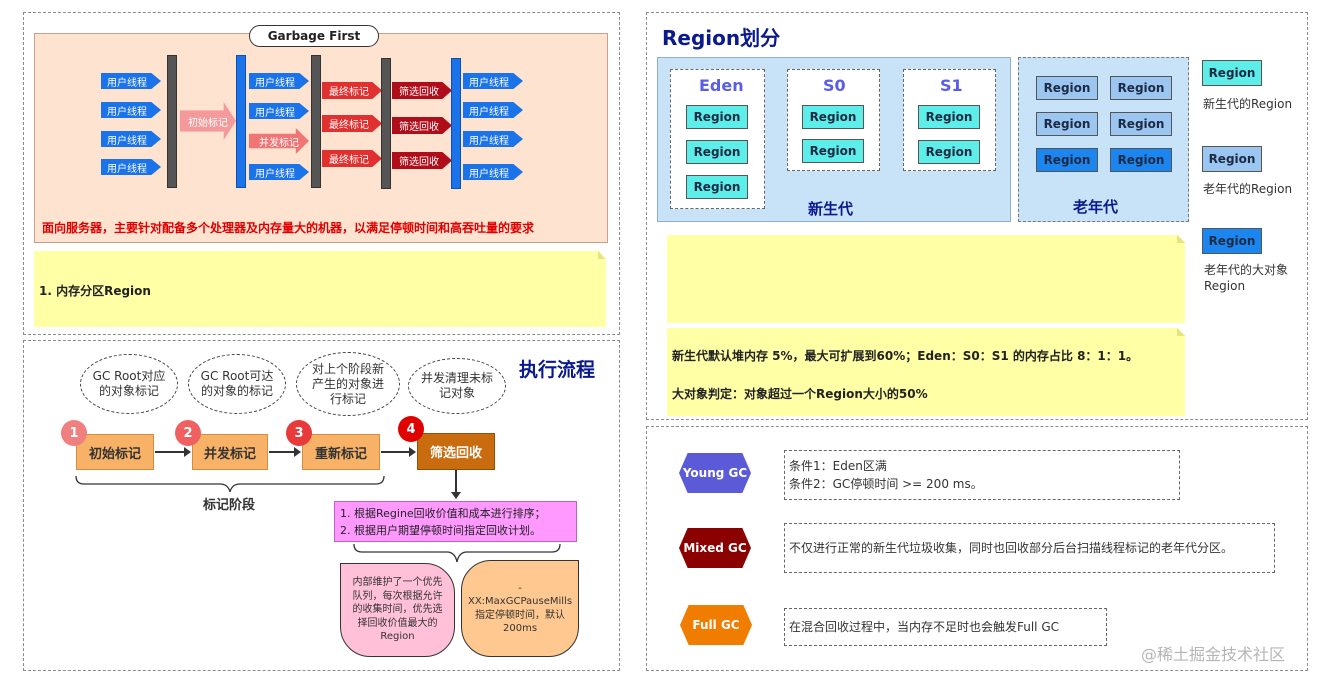  I want to click on initial-mark-bar, so click(241, 121).